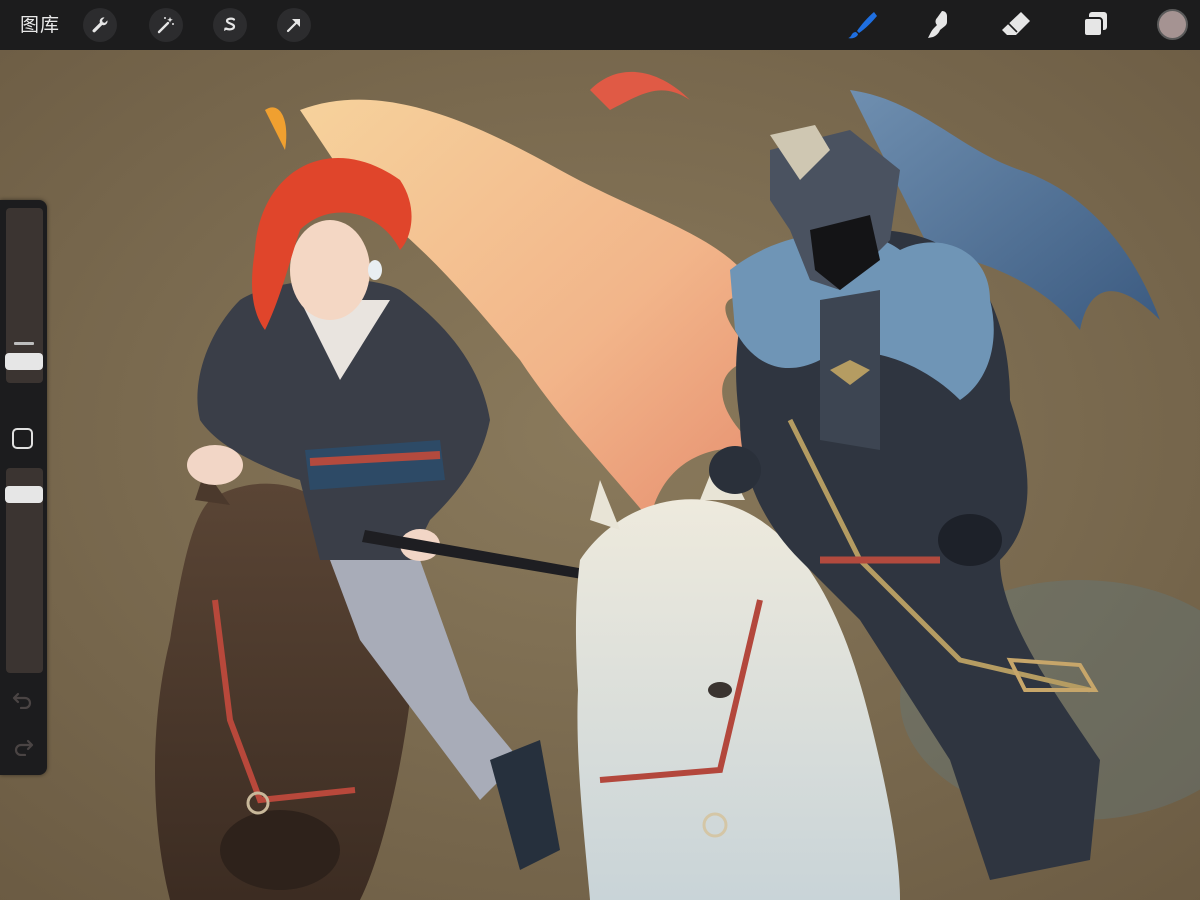  I want to click on modify-square-icon, so click(22, 438).